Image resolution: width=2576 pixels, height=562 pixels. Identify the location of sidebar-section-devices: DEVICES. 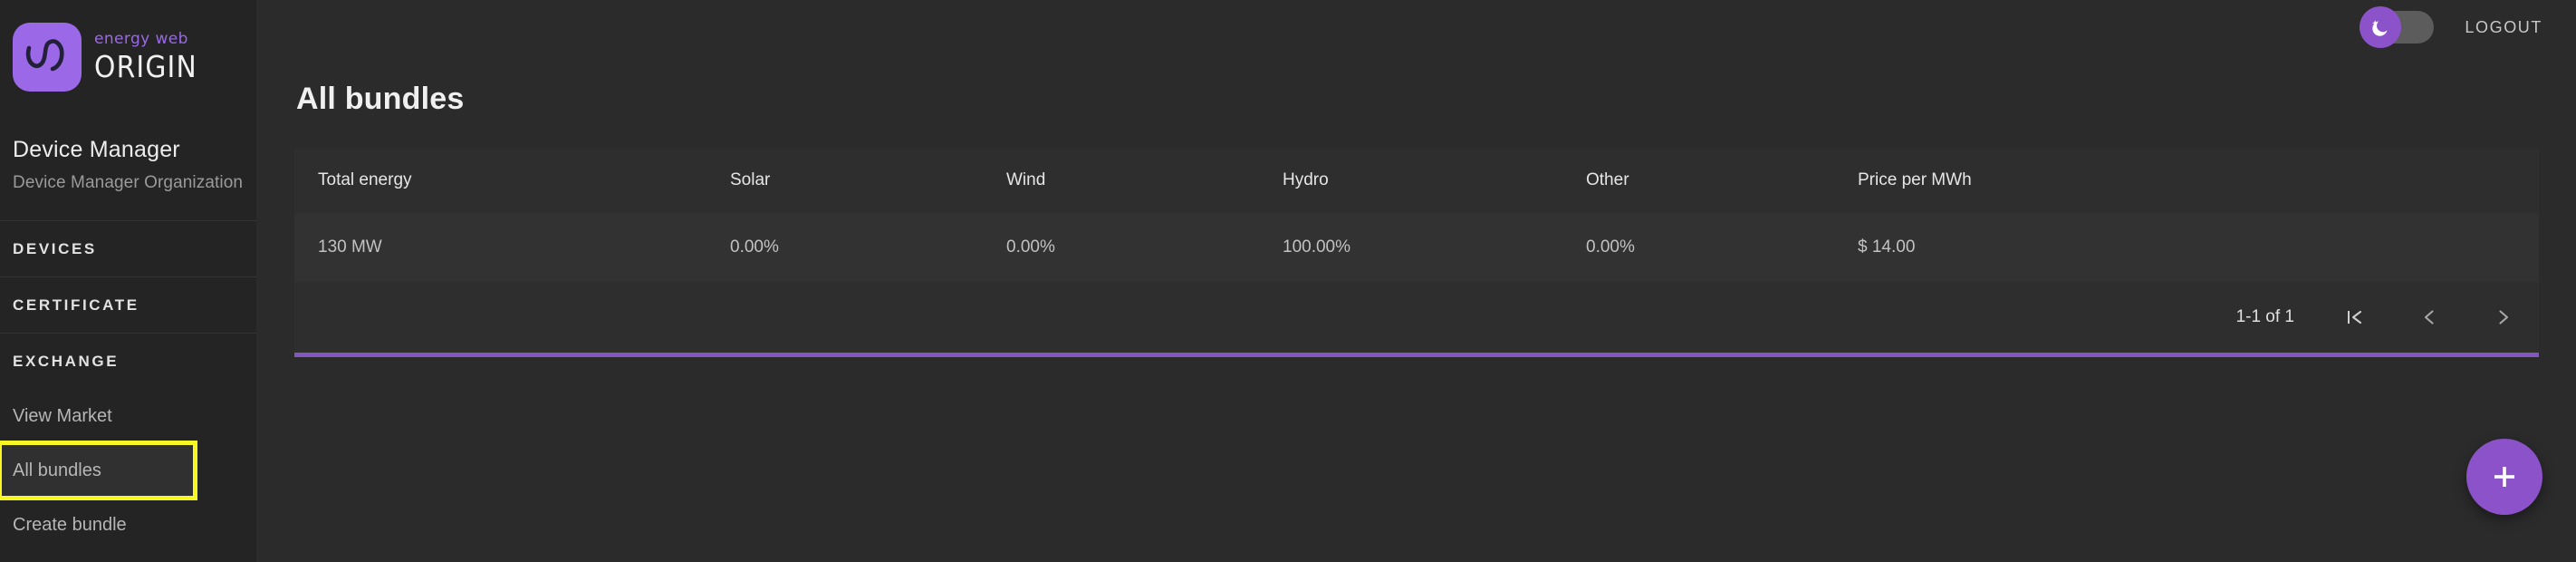
(128, 248).